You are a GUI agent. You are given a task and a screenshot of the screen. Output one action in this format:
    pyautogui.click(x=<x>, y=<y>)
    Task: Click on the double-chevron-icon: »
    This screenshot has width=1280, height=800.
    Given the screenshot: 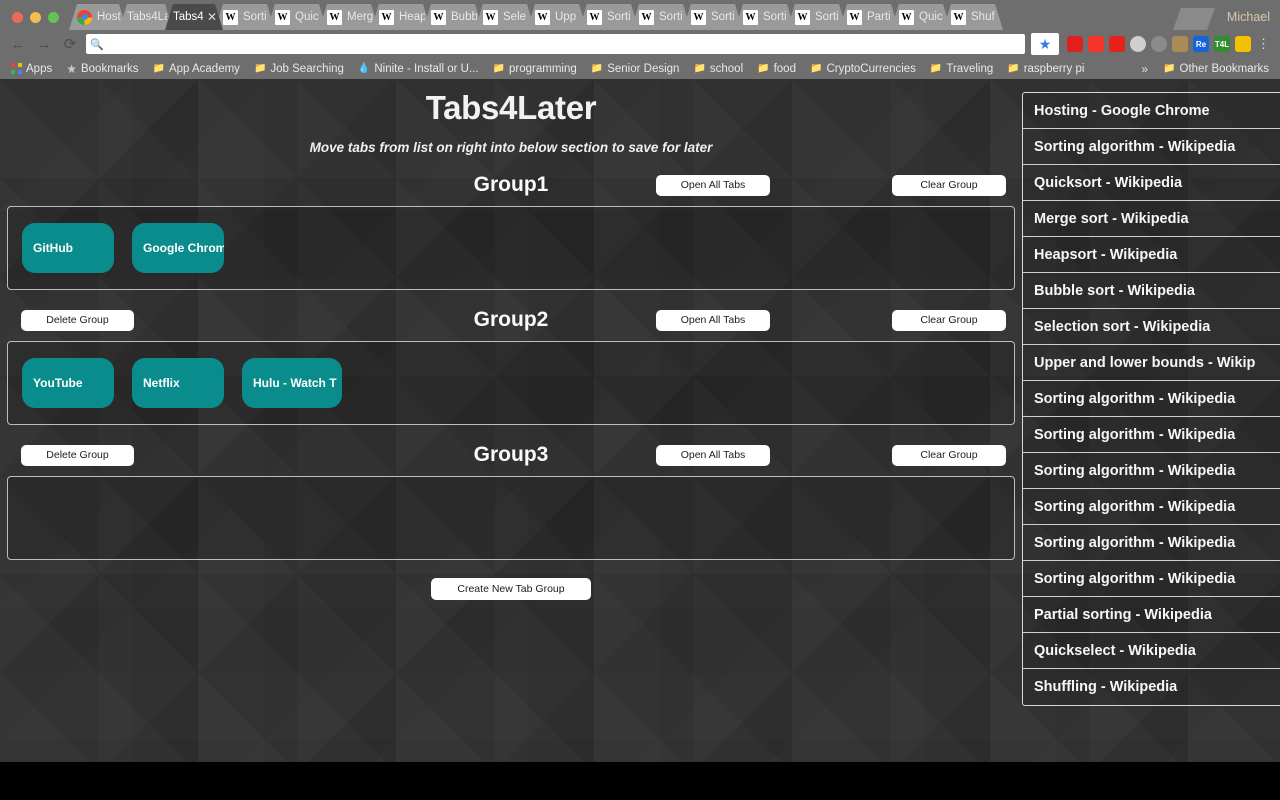 What is the action you would take?
    pyautogui.click(x=1144, y=69)
    